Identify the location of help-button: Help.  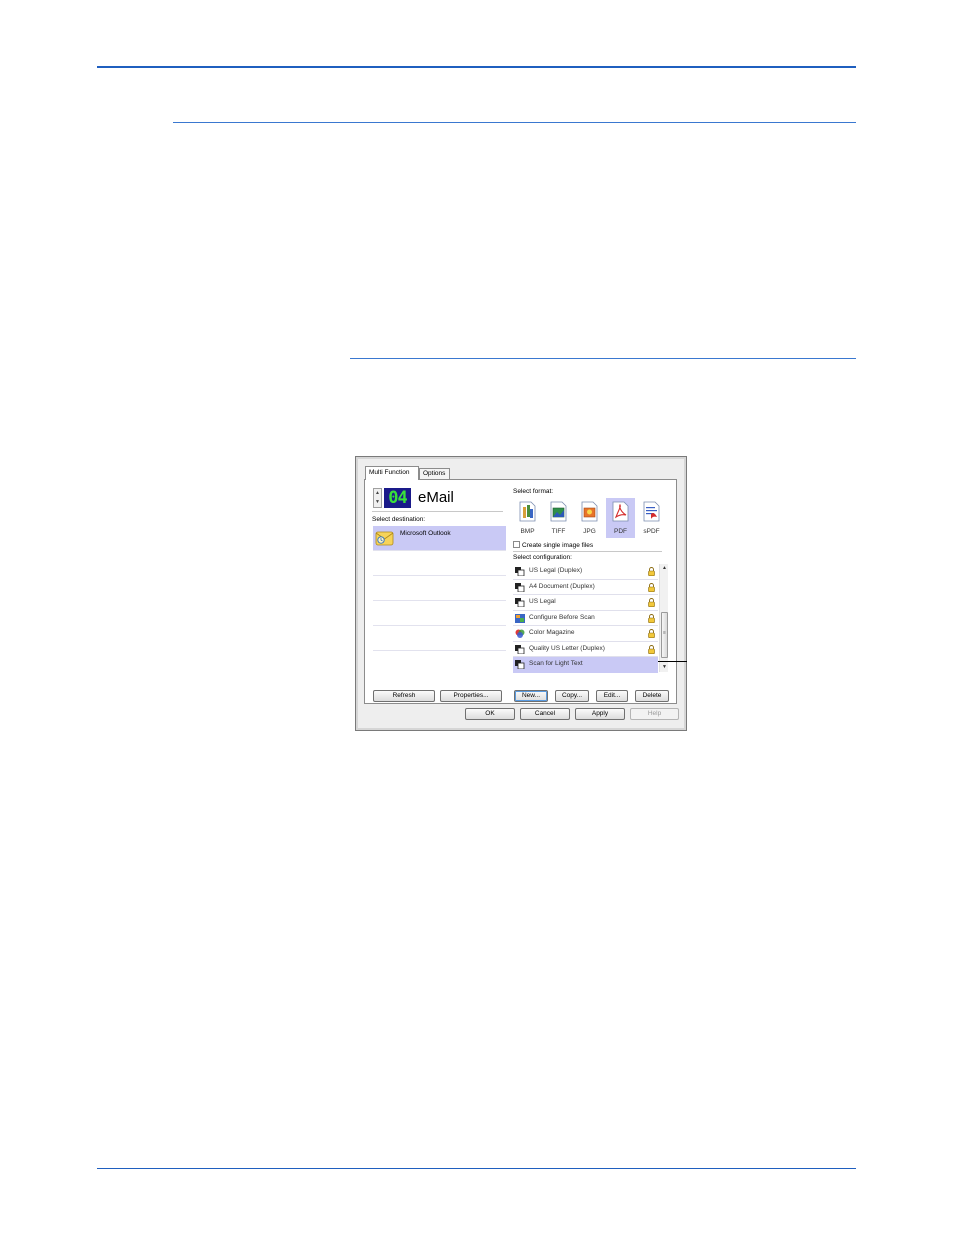
(654, 714).